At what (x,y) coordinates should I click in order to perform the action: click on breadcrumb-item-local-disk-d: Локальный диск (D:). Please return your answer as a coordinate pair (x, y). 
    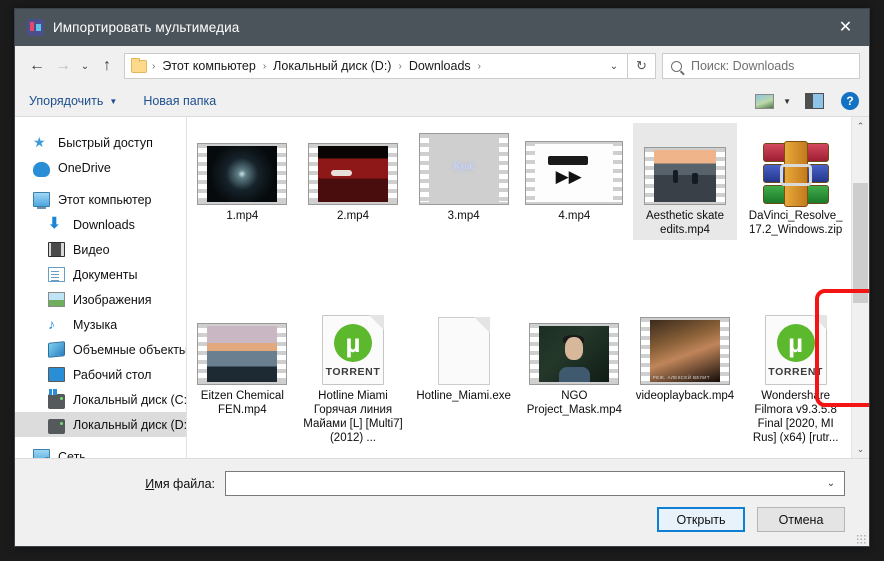
    Looking at the image, I should click on (332, 66).